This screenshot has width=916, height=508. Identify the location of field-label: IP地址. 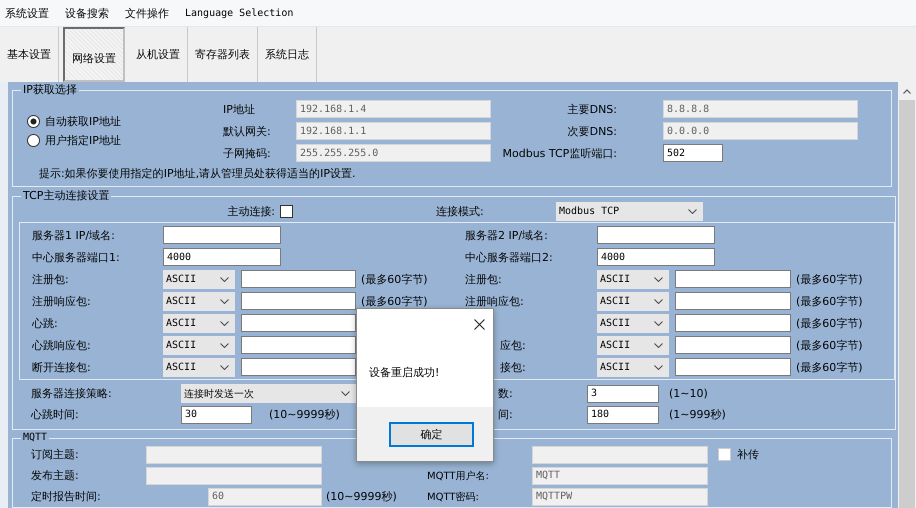
(239, 109).